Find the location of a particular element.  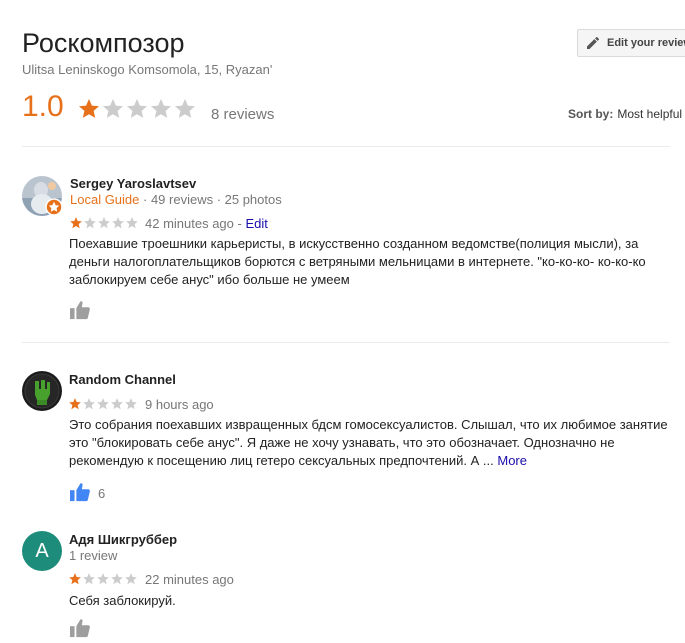

review-avatar: A is located at coordinates (42, 551).